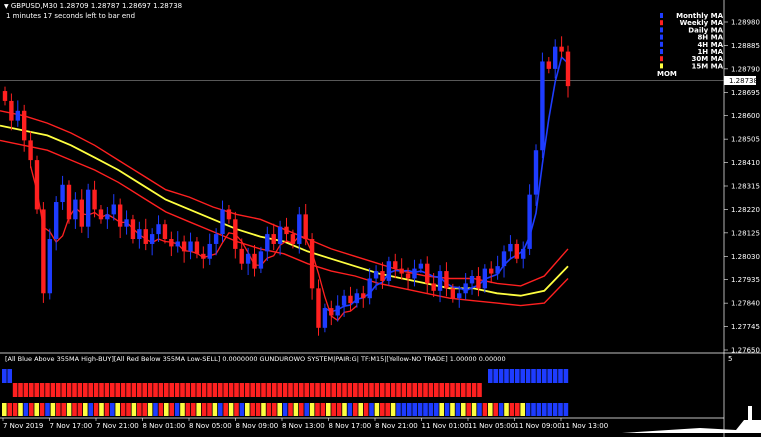 This screenshot has height=437, width=761. I want to click on time-tick-label: 11 Nov 05:00, so click(491, 426).